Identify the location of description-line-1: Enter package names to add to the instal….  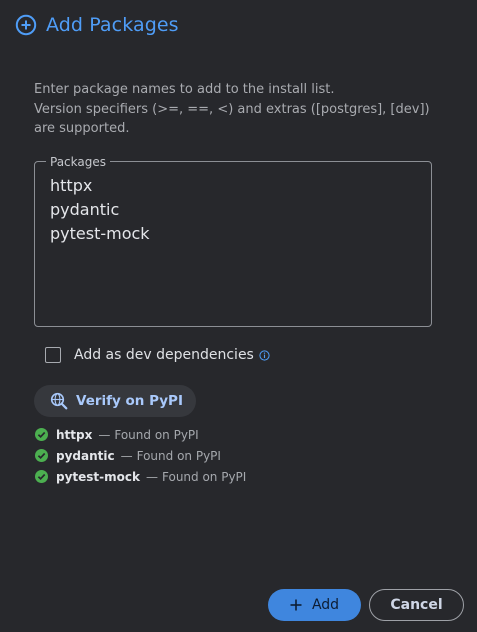
(184, 89).